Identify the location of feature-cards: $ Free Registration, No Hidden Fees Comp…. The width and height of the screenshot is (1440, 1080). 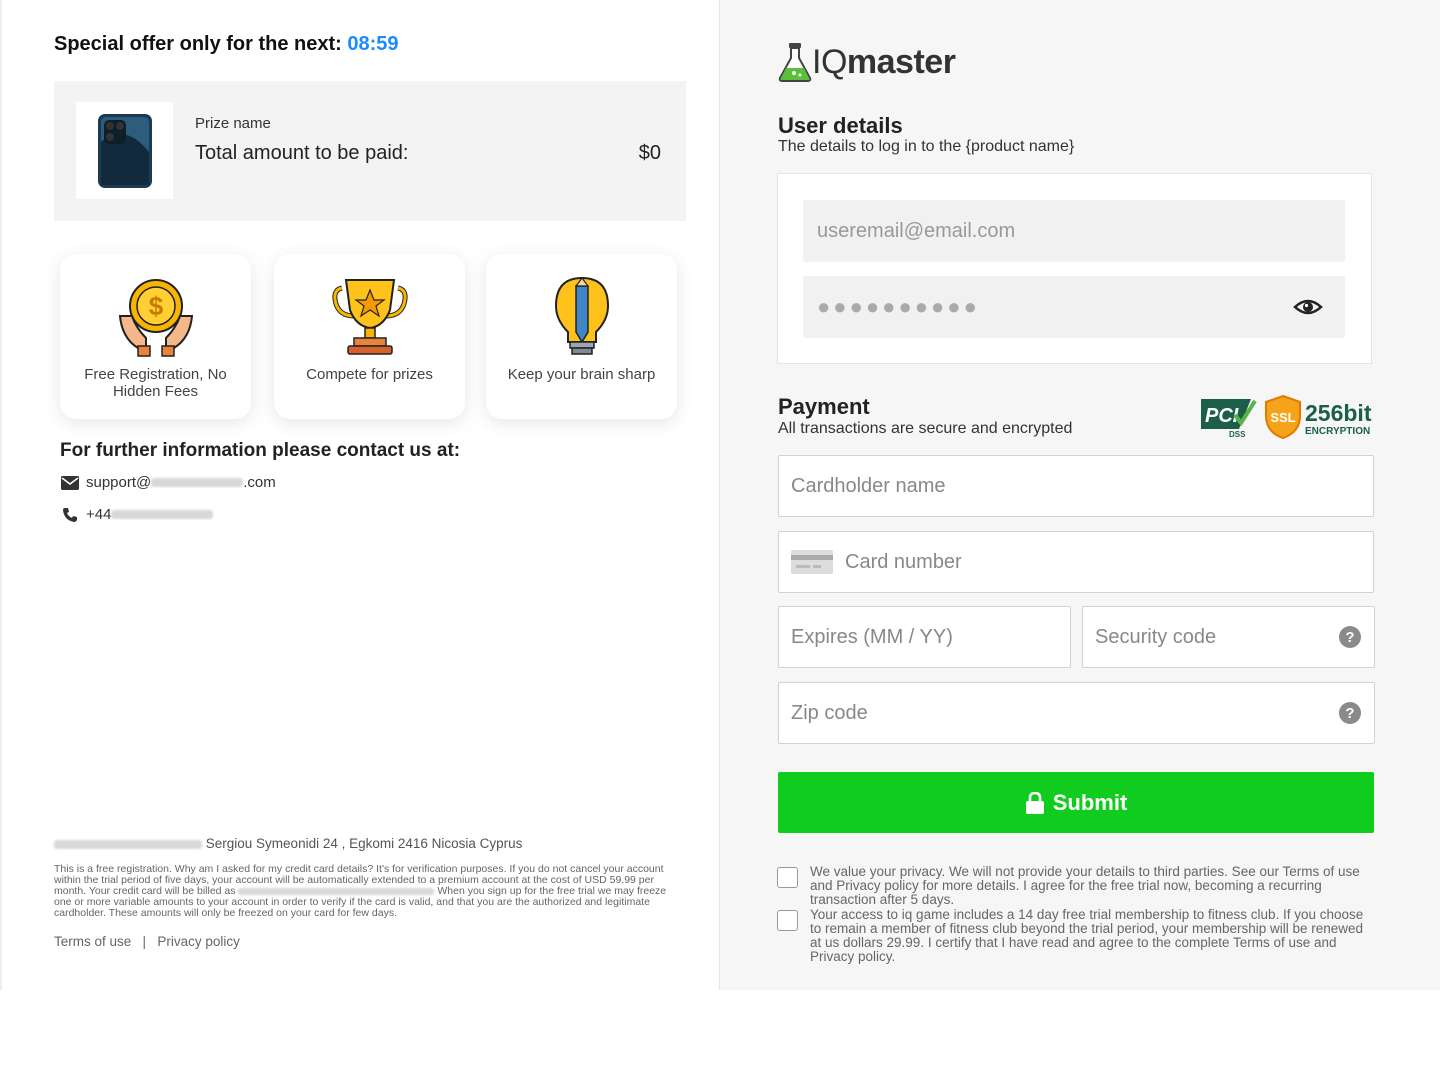
(370, 336).